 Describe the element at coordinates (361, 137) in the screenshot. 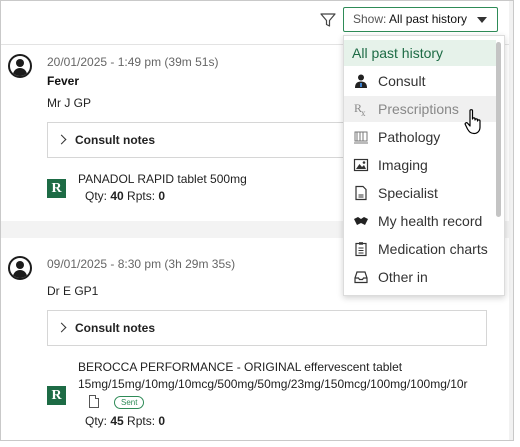

I see `microscope-icon` at that location.